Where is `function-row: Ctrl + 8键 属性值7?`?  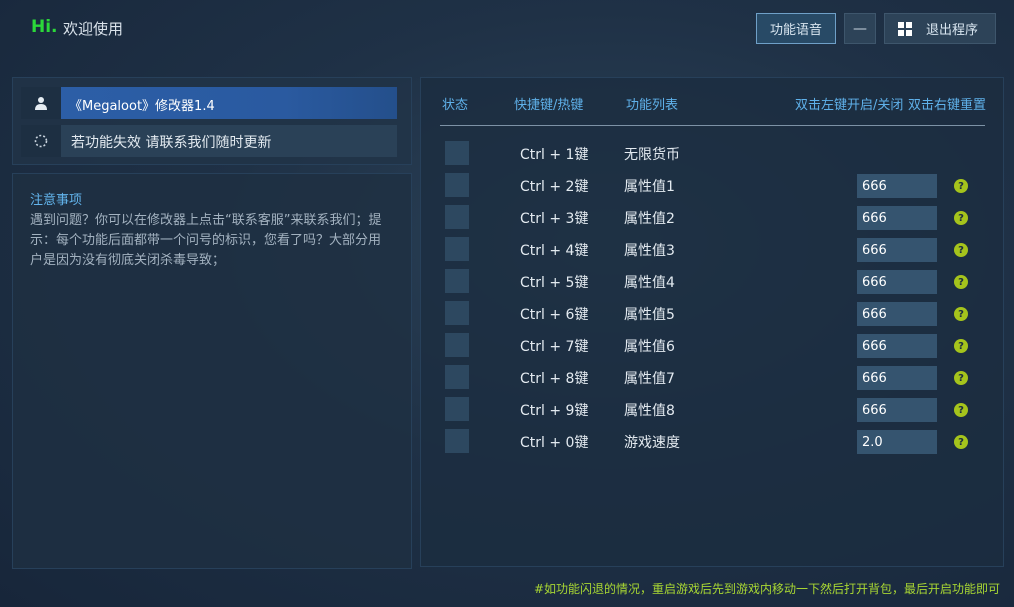
function-row: Ctrl + 8键 属性值7? is located at coordinates (720, 381).